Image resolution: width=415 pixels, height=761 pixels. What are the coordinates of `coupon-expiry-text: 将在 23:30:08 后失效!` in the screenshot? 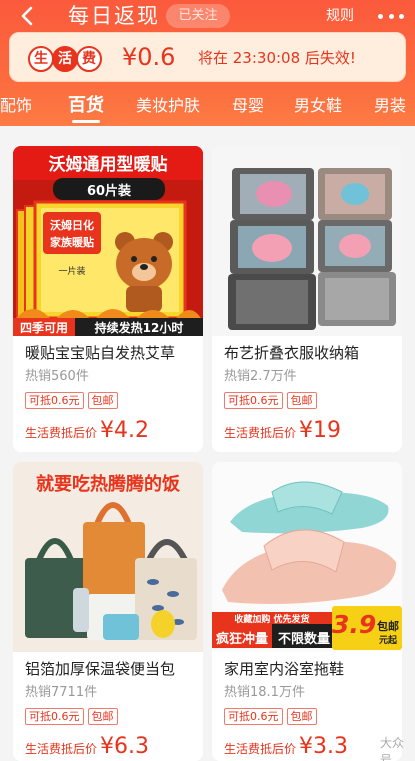 It's located at (277, 58).